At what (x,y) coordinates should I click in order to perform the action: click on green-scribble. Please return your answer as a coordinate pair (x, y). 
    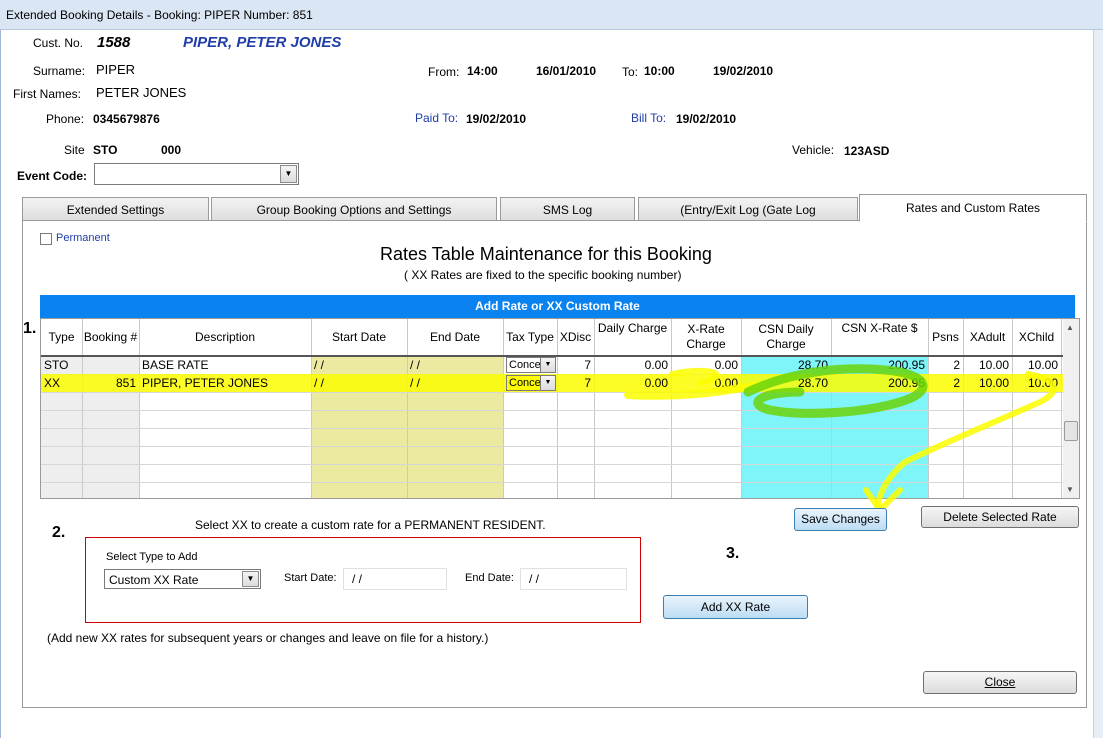
    Looking at the image, I should click on (835, 391).